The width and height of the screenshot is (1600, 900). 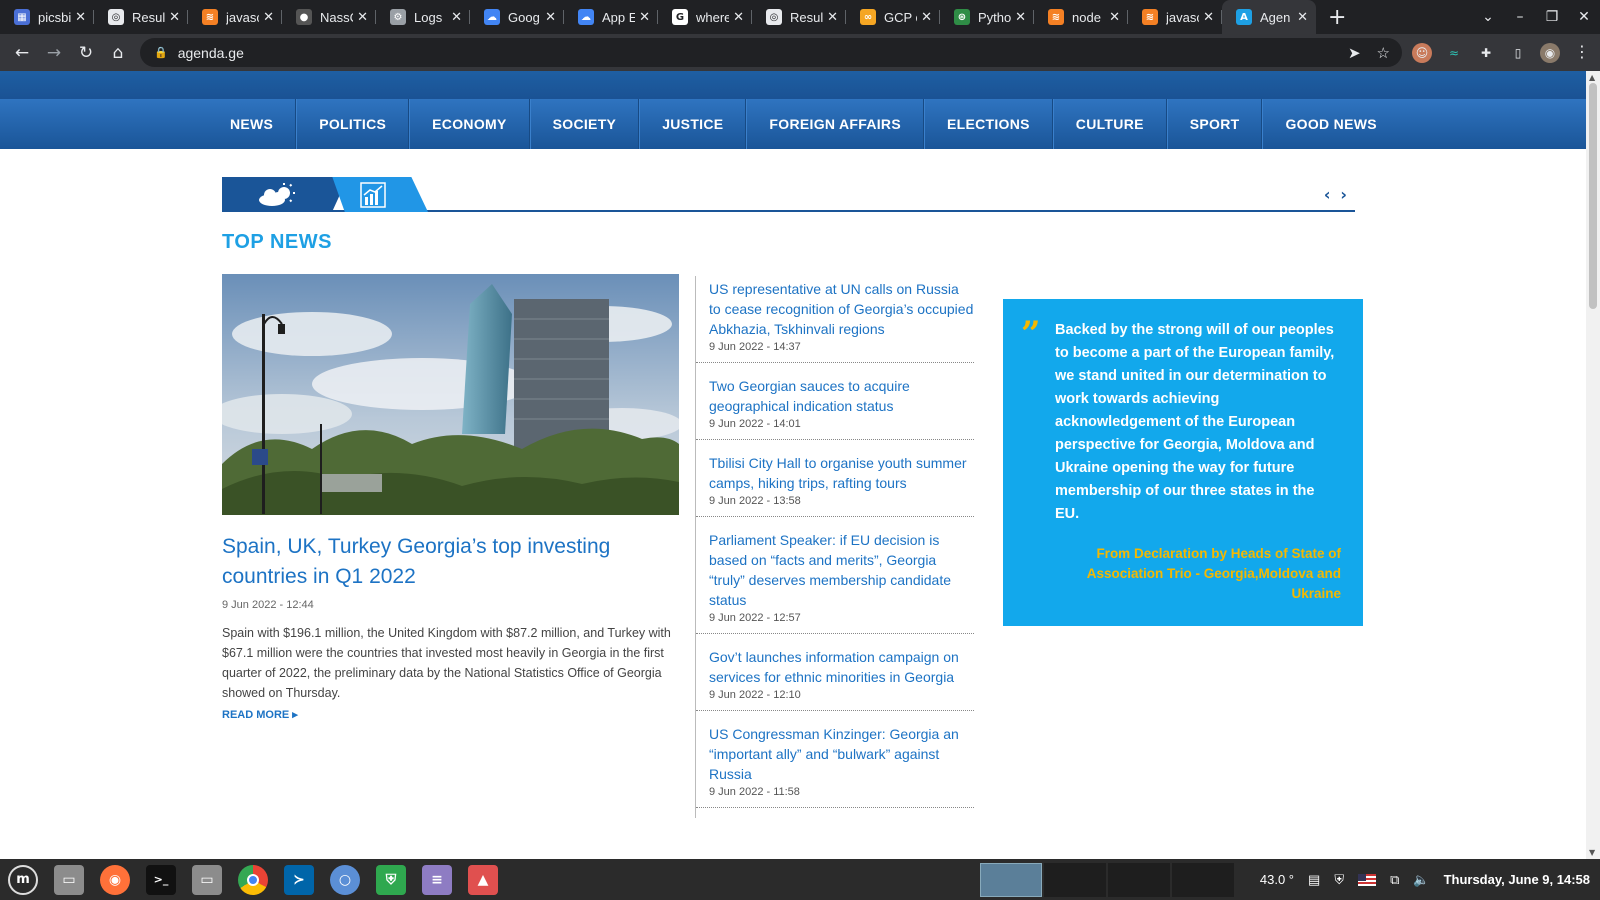 I want to click on nav-item-elections: ELECTIONS, so click(x=988, y=124).